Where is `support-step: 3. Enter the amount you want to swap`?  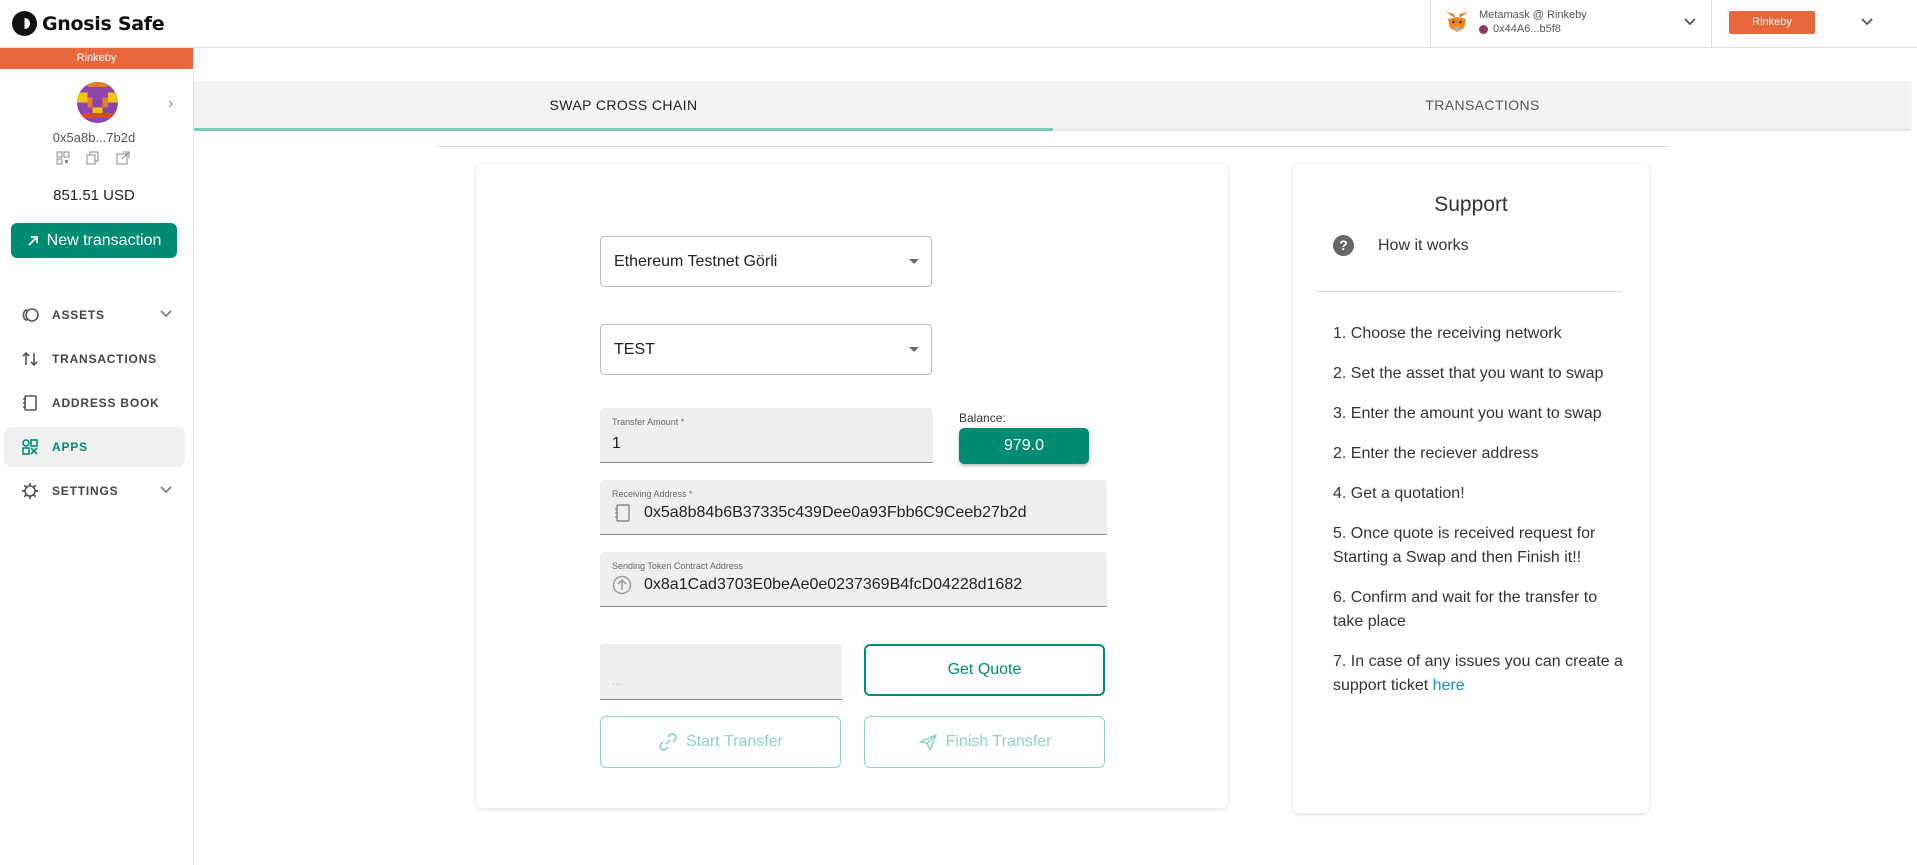 support-step: 3. Enter the amount you want to swap is located at coordinates (1467, 413).